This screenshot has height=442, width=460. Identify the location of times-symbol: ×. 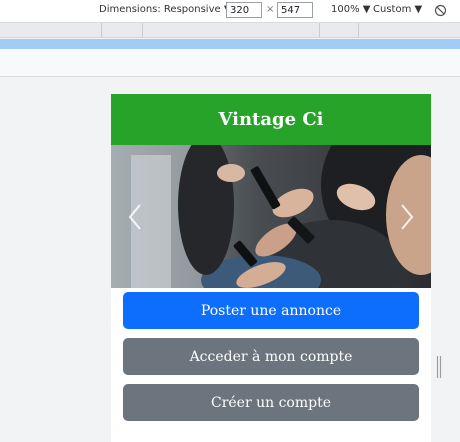
(270, 9).